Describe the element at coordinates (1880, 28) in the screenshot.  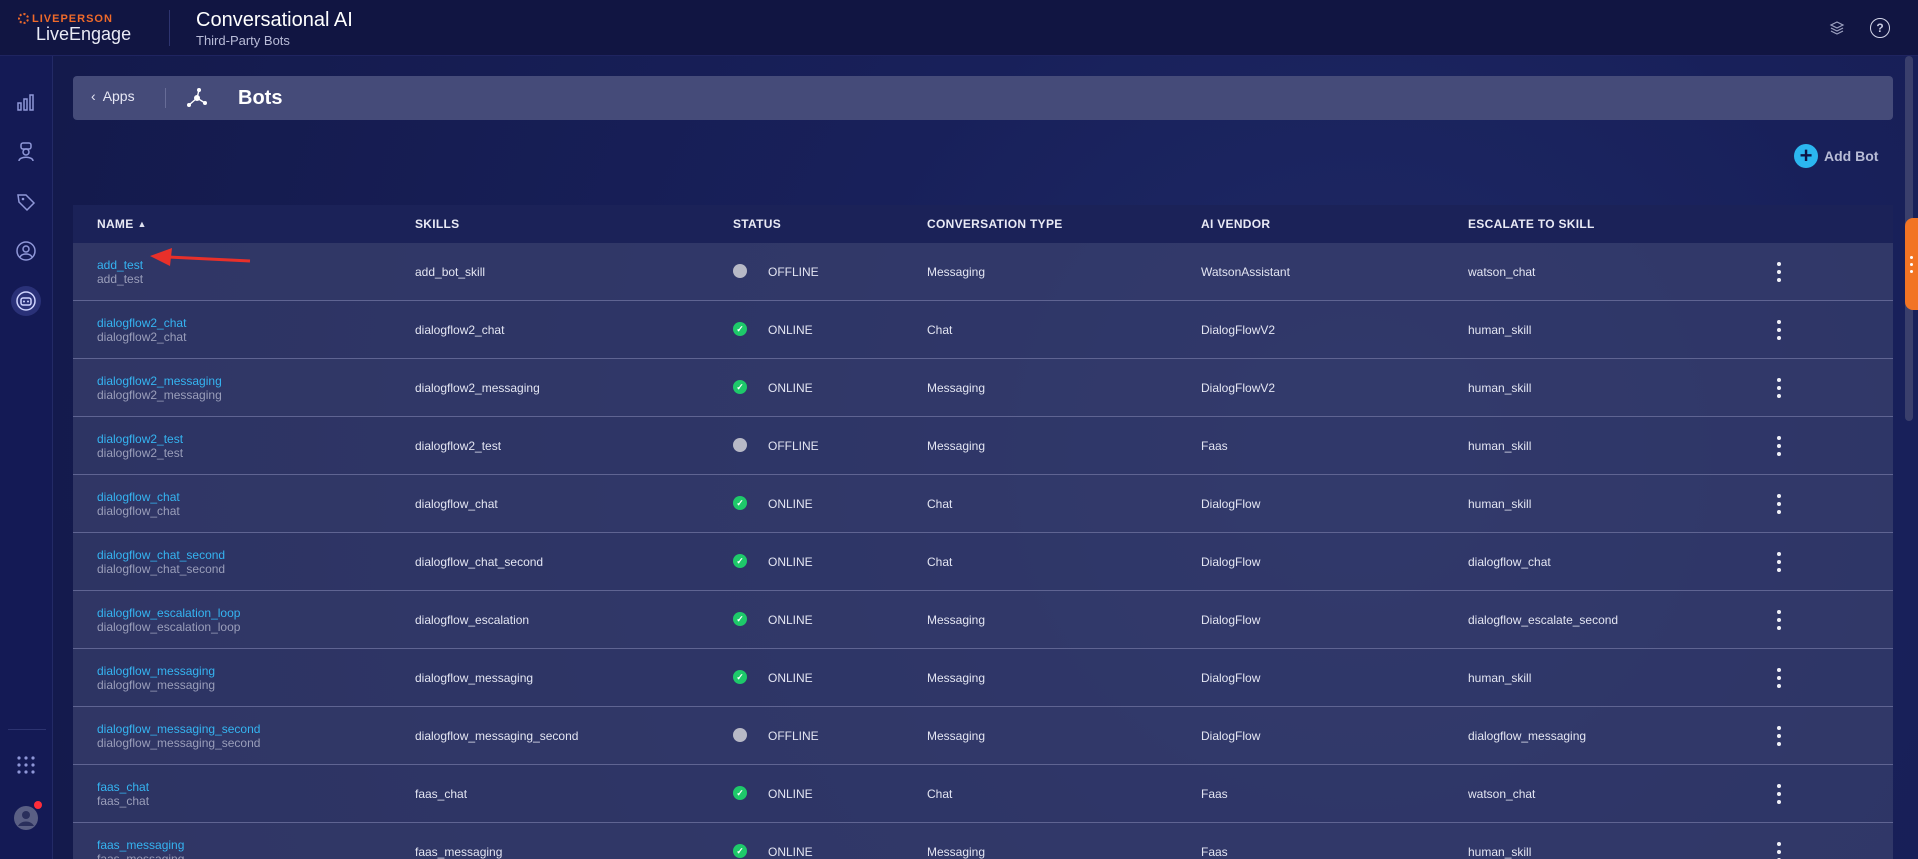
I see `help-icon: ?` at that location.